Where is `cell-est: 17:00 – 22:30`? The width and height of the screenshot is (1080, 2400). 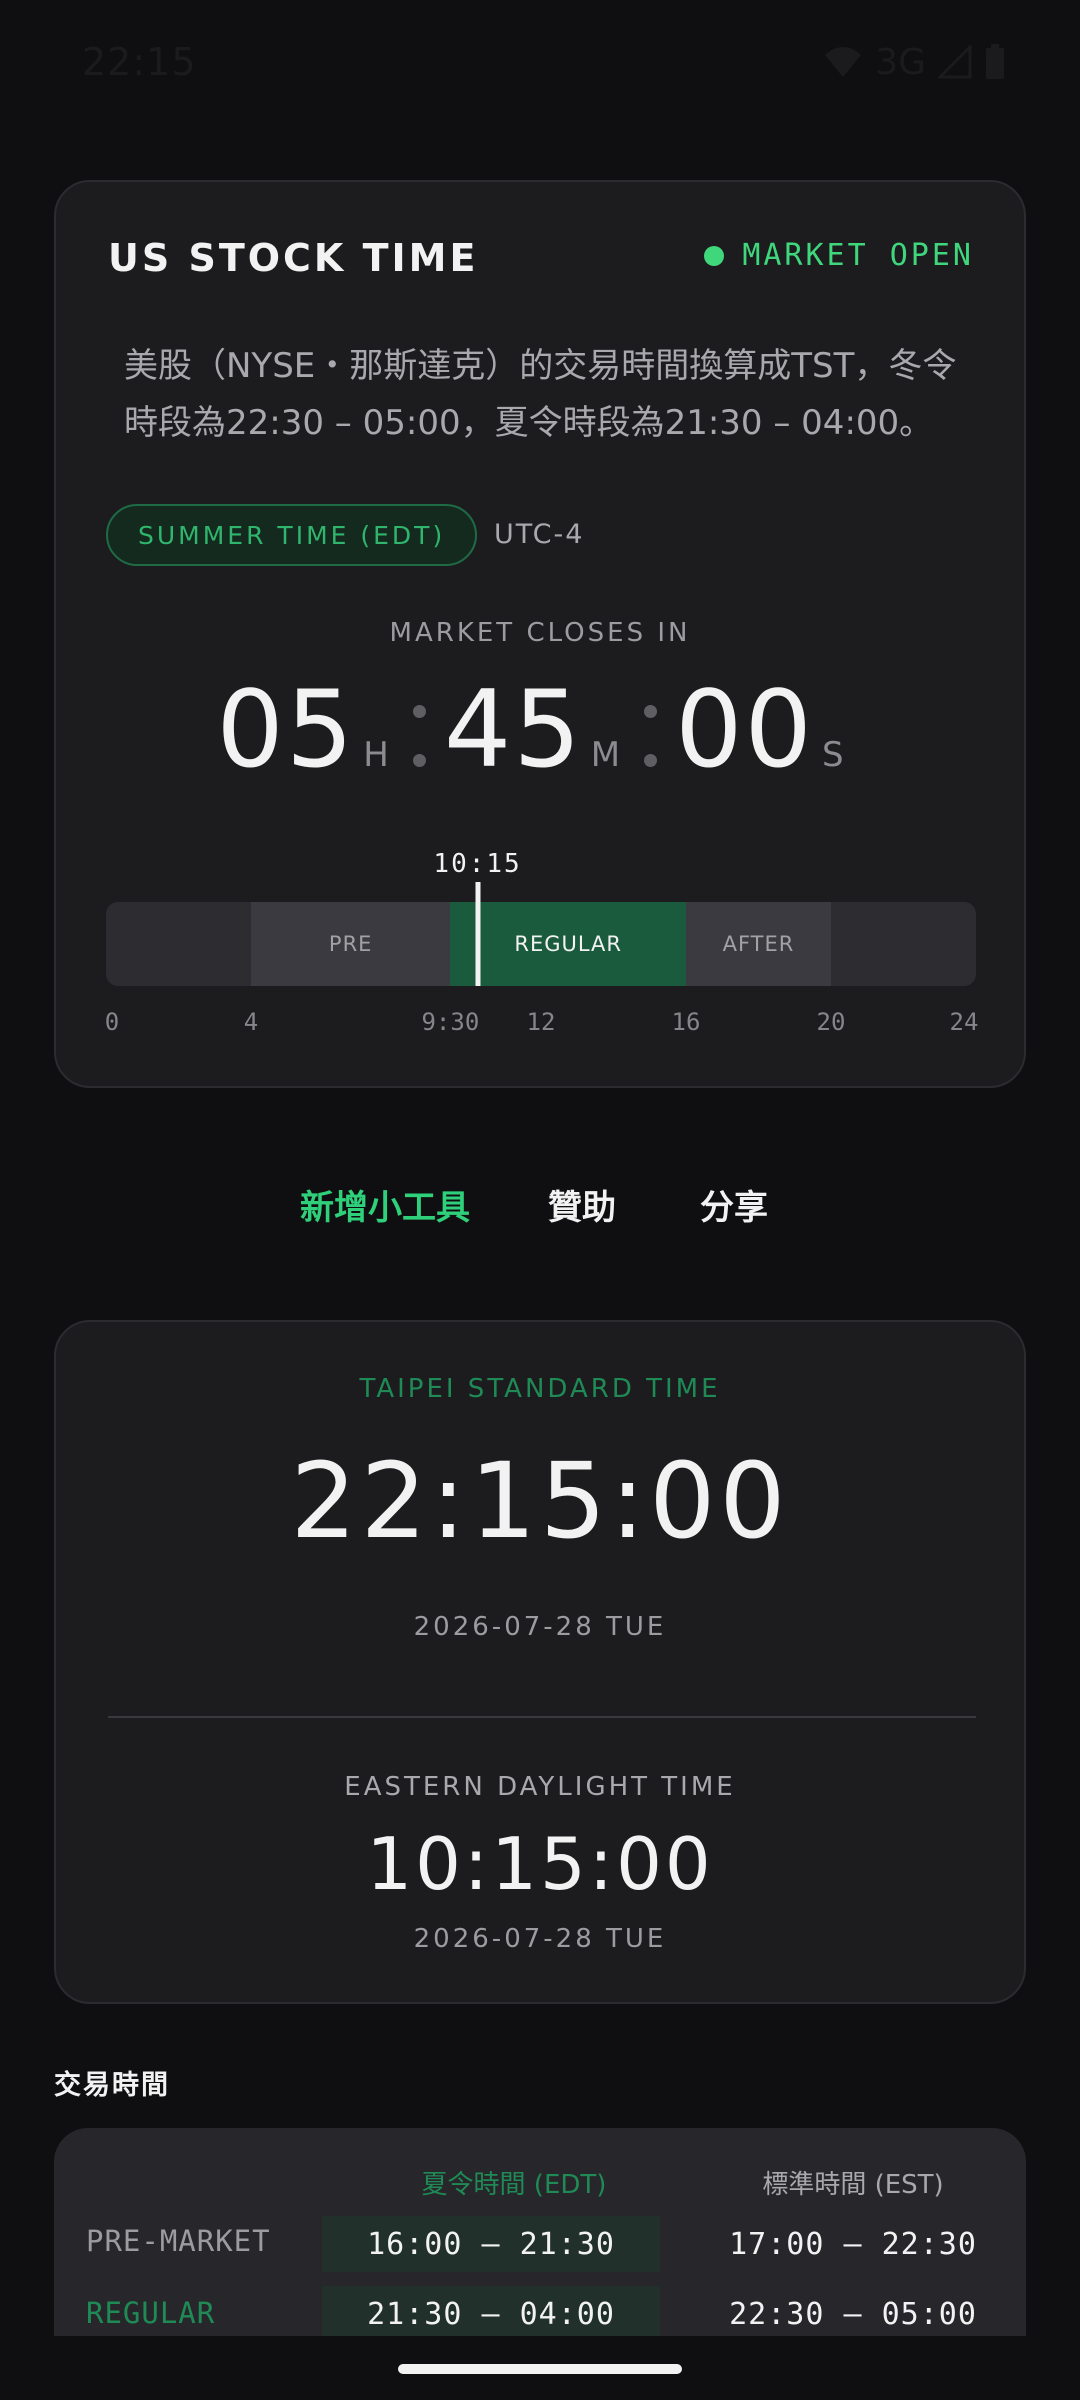
cell-est: 17:00 – 22:30 is located at coordinates (853, 2244).